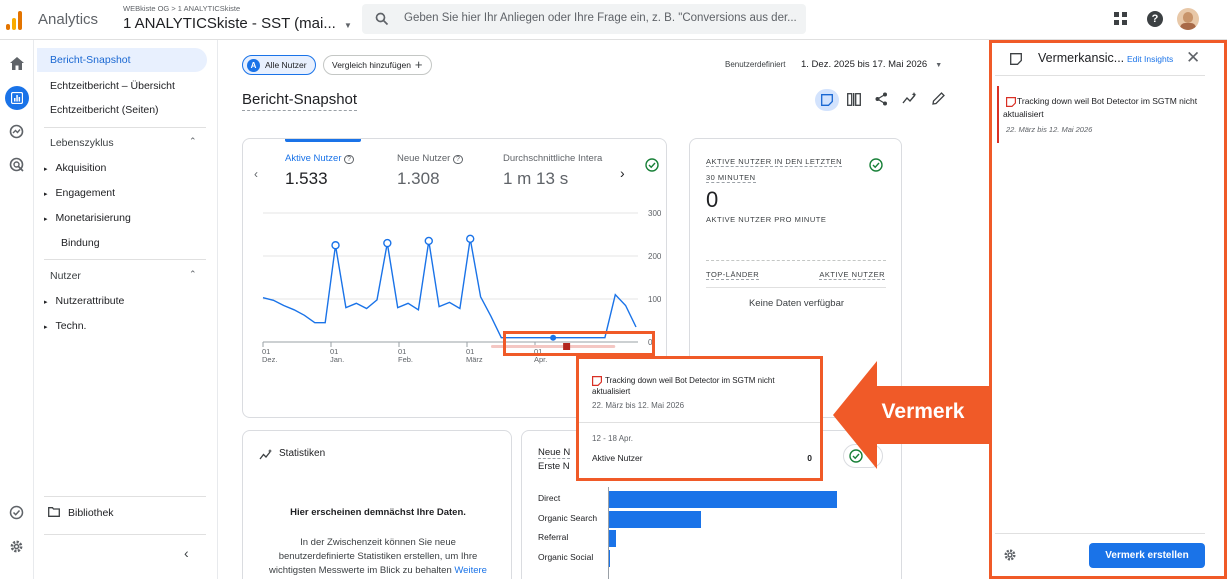 The width and height of the screenshot is (1227, 579). What do you see at coordinates (348, 25) in the screenshot?
I see `chevron-down-icon: ▼` at bounding box center [348, 25].